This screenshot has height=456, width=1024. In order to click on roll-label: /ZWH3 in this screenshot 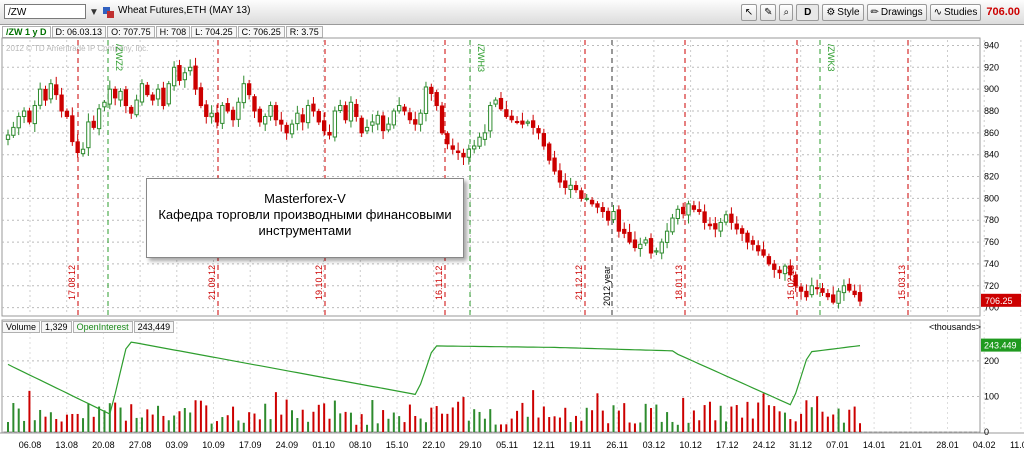, I will do `click(481, 58)`.